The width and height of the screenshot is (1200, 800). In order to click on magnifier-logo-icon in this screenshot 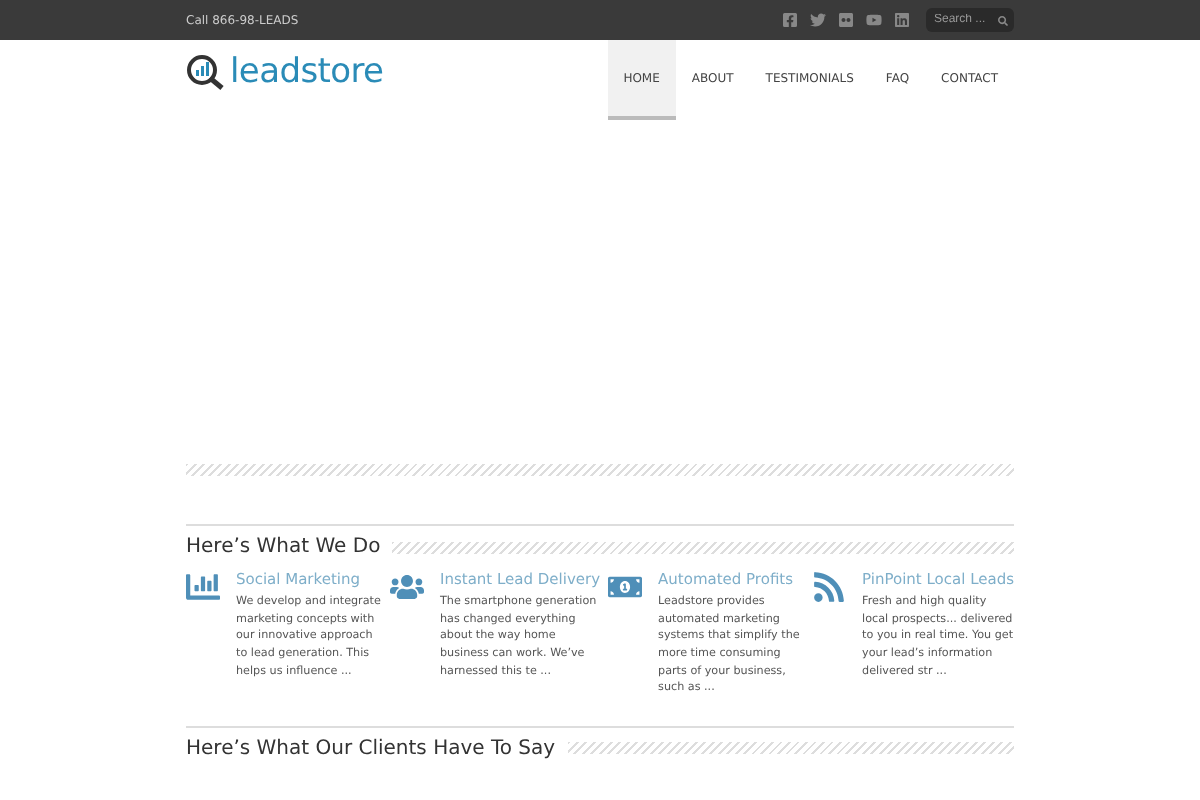, I will do `click(206, 72)`.